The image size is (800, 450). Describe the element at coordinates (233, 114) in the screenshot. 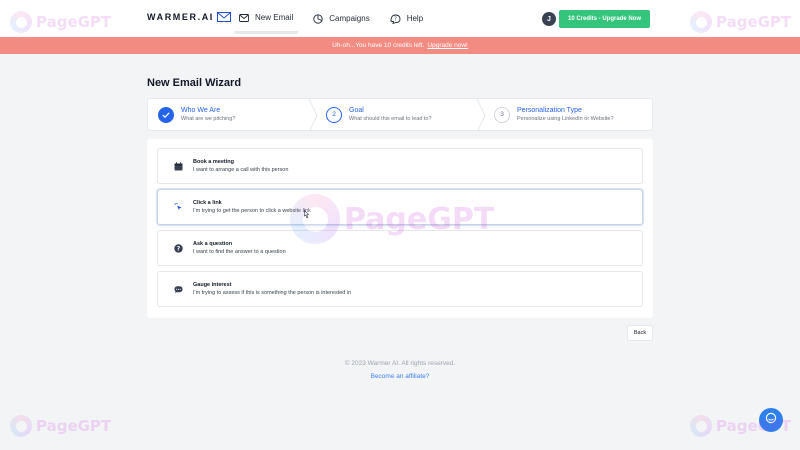

I see `step-who-we-are: Who We Are What are we pitching?` at that location.